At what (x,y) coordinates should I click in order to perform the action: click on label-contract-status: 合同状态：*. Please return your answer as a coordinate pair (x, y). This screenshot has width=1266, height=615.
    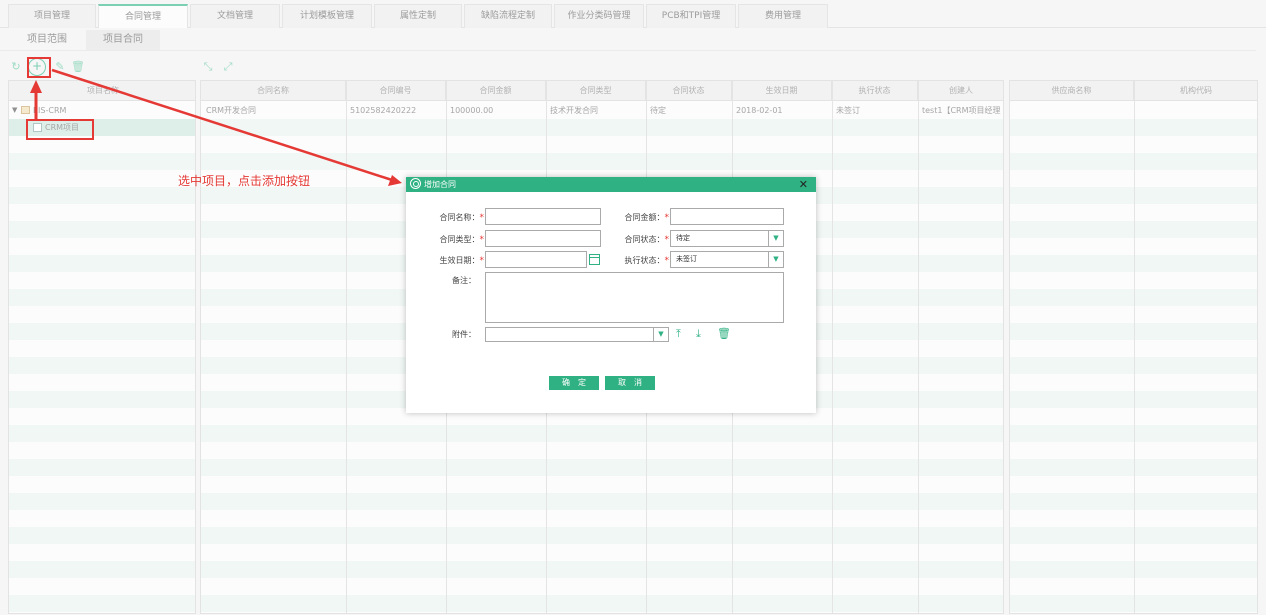
    Looking at the image, I should click on (647, 240).